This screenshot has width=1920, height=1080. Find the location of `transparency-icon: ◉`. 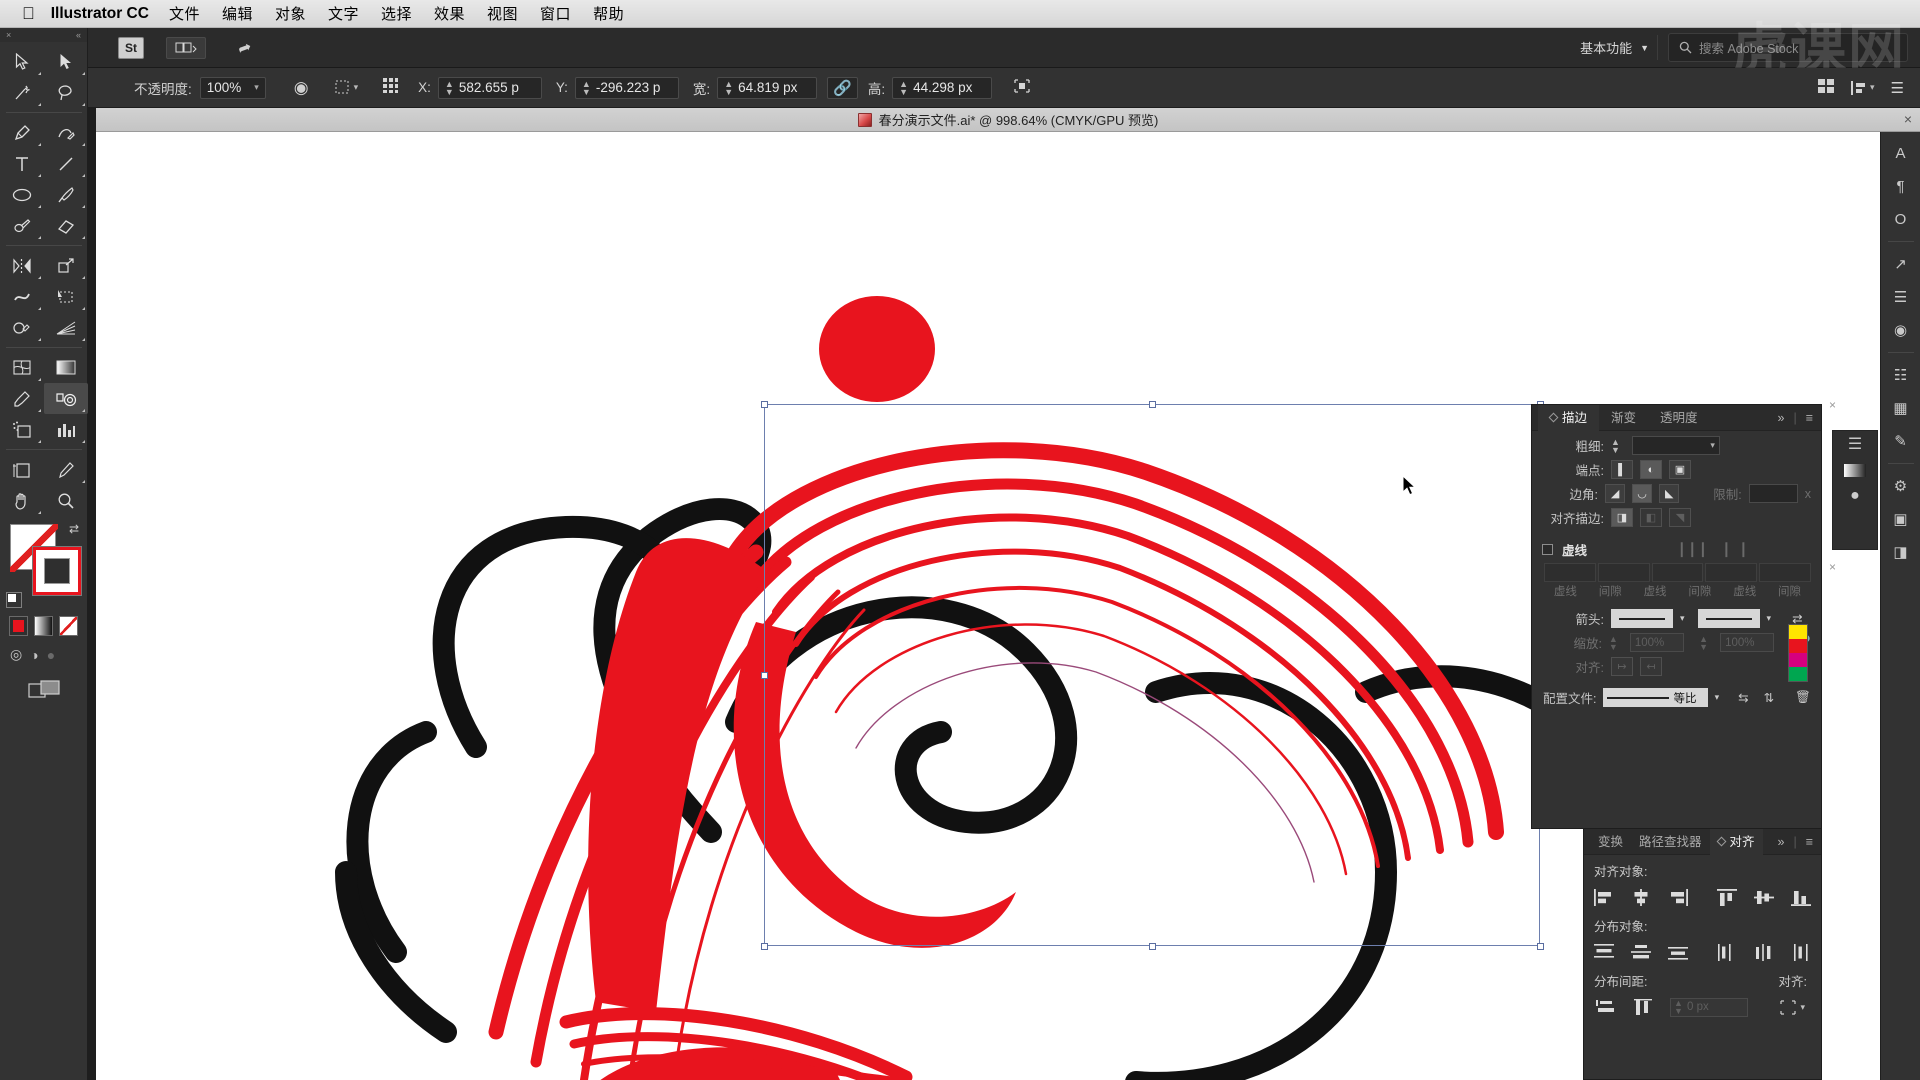

transparency-icon: ◉ is located at coordinates (301, 88).